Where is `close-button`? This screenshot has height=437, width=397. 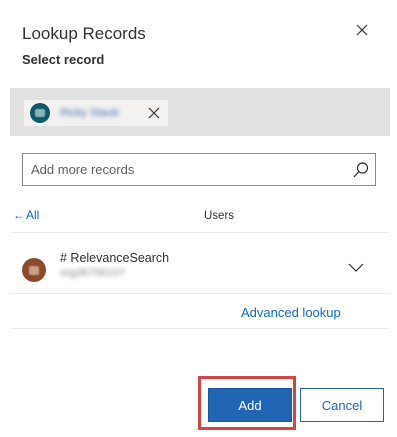 close-button is located at coordinates (362, 30).